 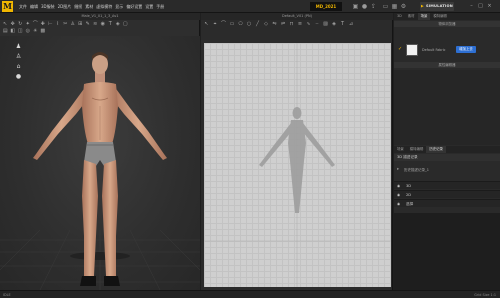 I want to click on edit-pattern-icon: ⌖, so click(x=215, y=24).